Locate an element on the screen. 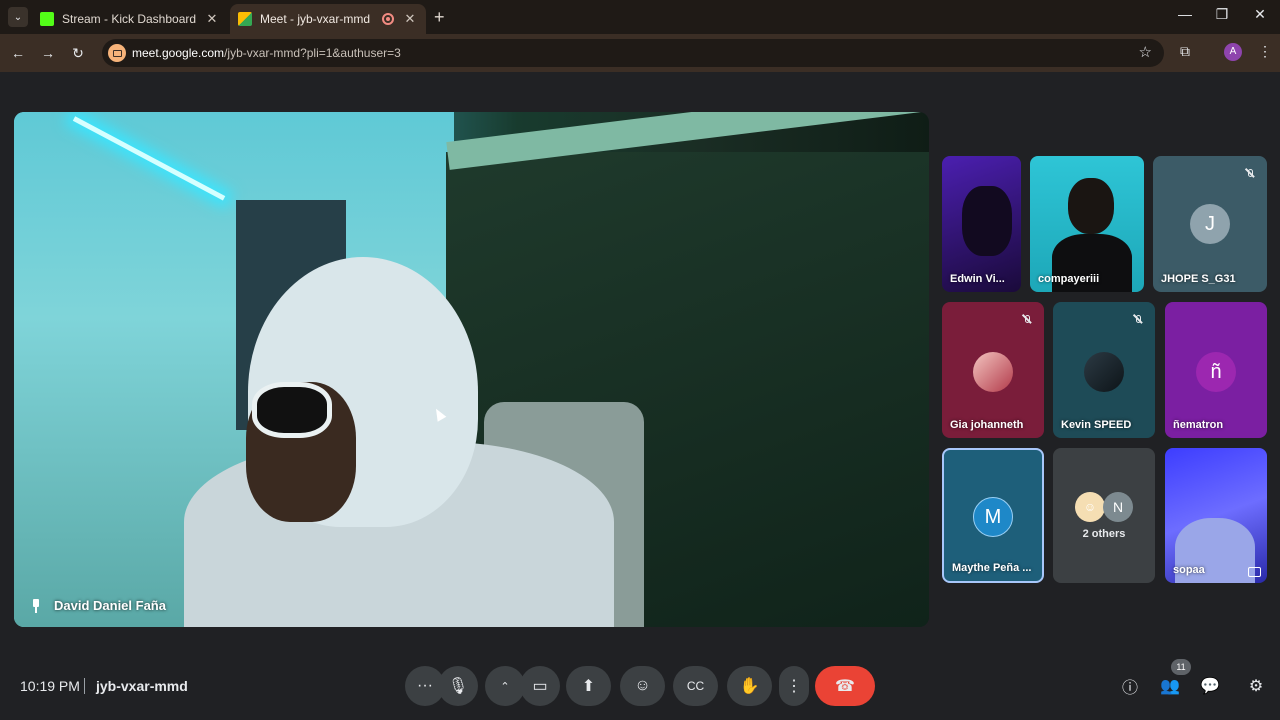 This screenshot has height=720, width=1280. bookmark-star-icon: ☆ is located at coordinates (1145, 52).